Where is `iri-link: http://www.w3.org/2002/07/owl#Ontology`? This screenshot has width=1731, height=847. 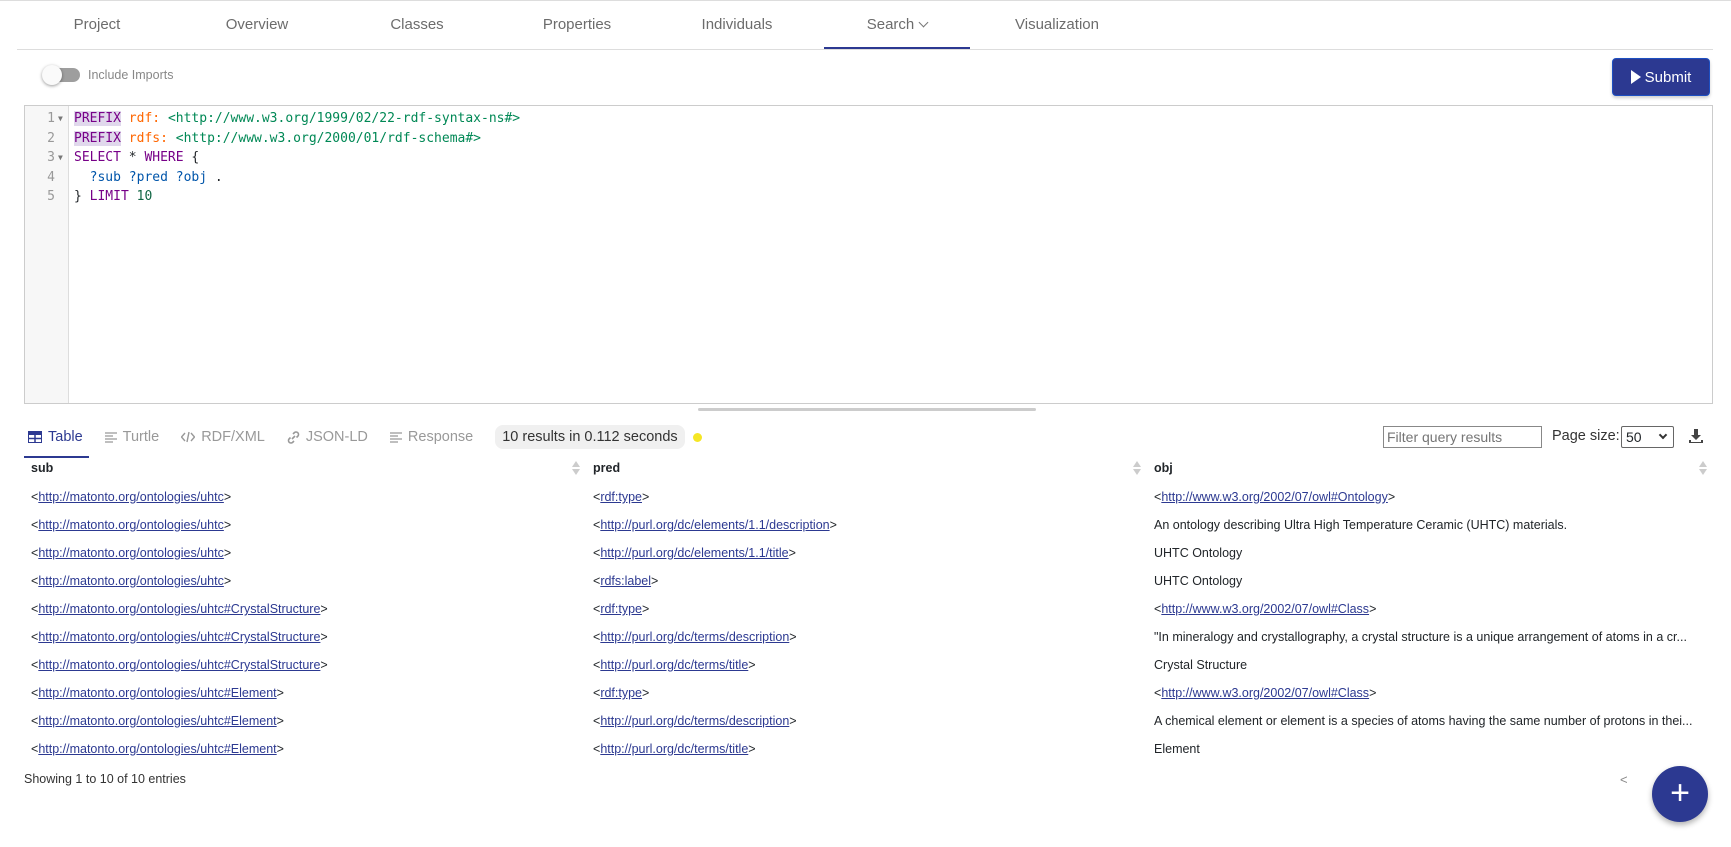 iri-link: http://www.w3.org/2002/07/owl#Ontology is located at coordinates (1274, 497).